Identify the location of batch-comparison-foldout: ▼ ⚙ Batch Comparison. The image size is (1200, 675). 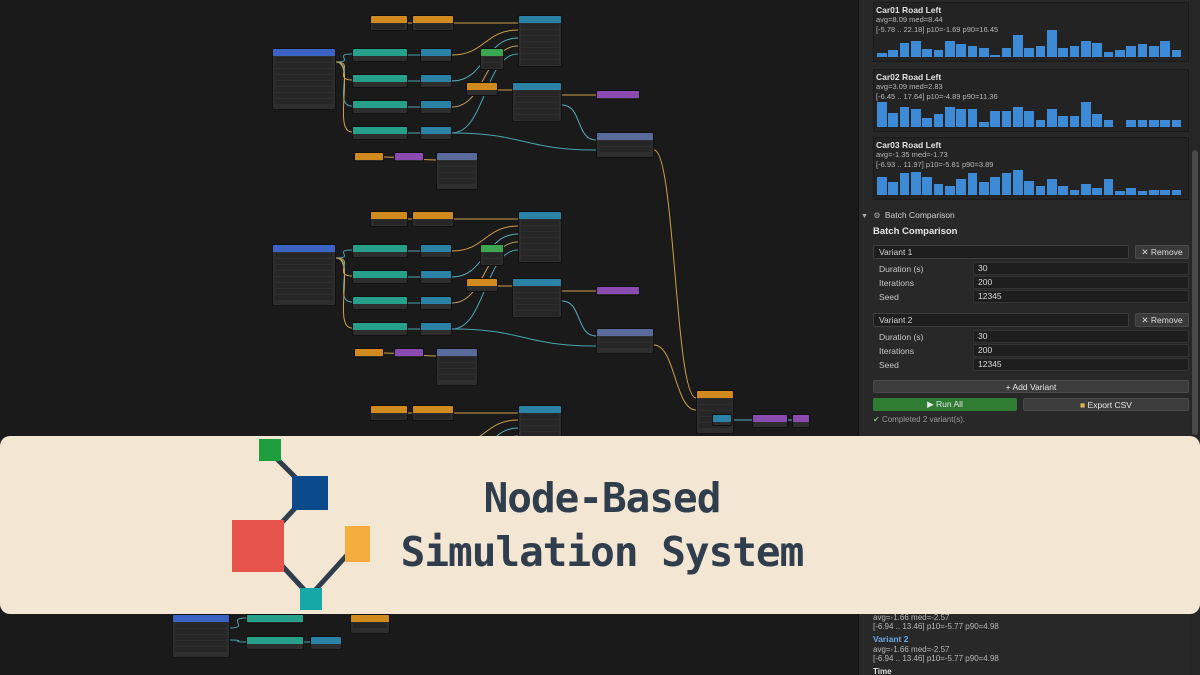
(908, 215).